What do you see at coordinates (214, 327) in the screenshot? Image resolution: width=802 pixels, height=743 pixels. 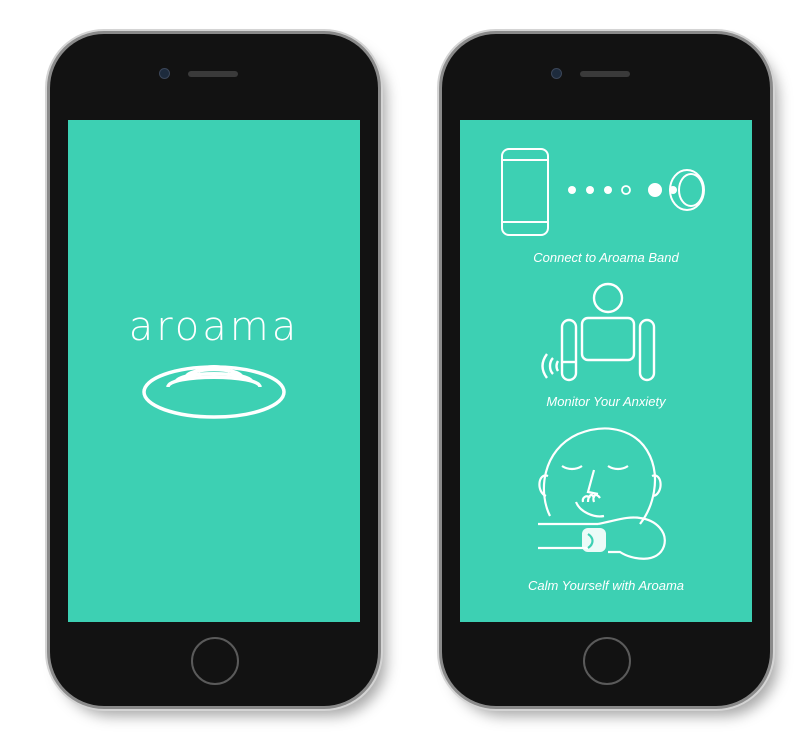 I see `app-logo-wordmark: aroama` at bounding box center [214, 327].